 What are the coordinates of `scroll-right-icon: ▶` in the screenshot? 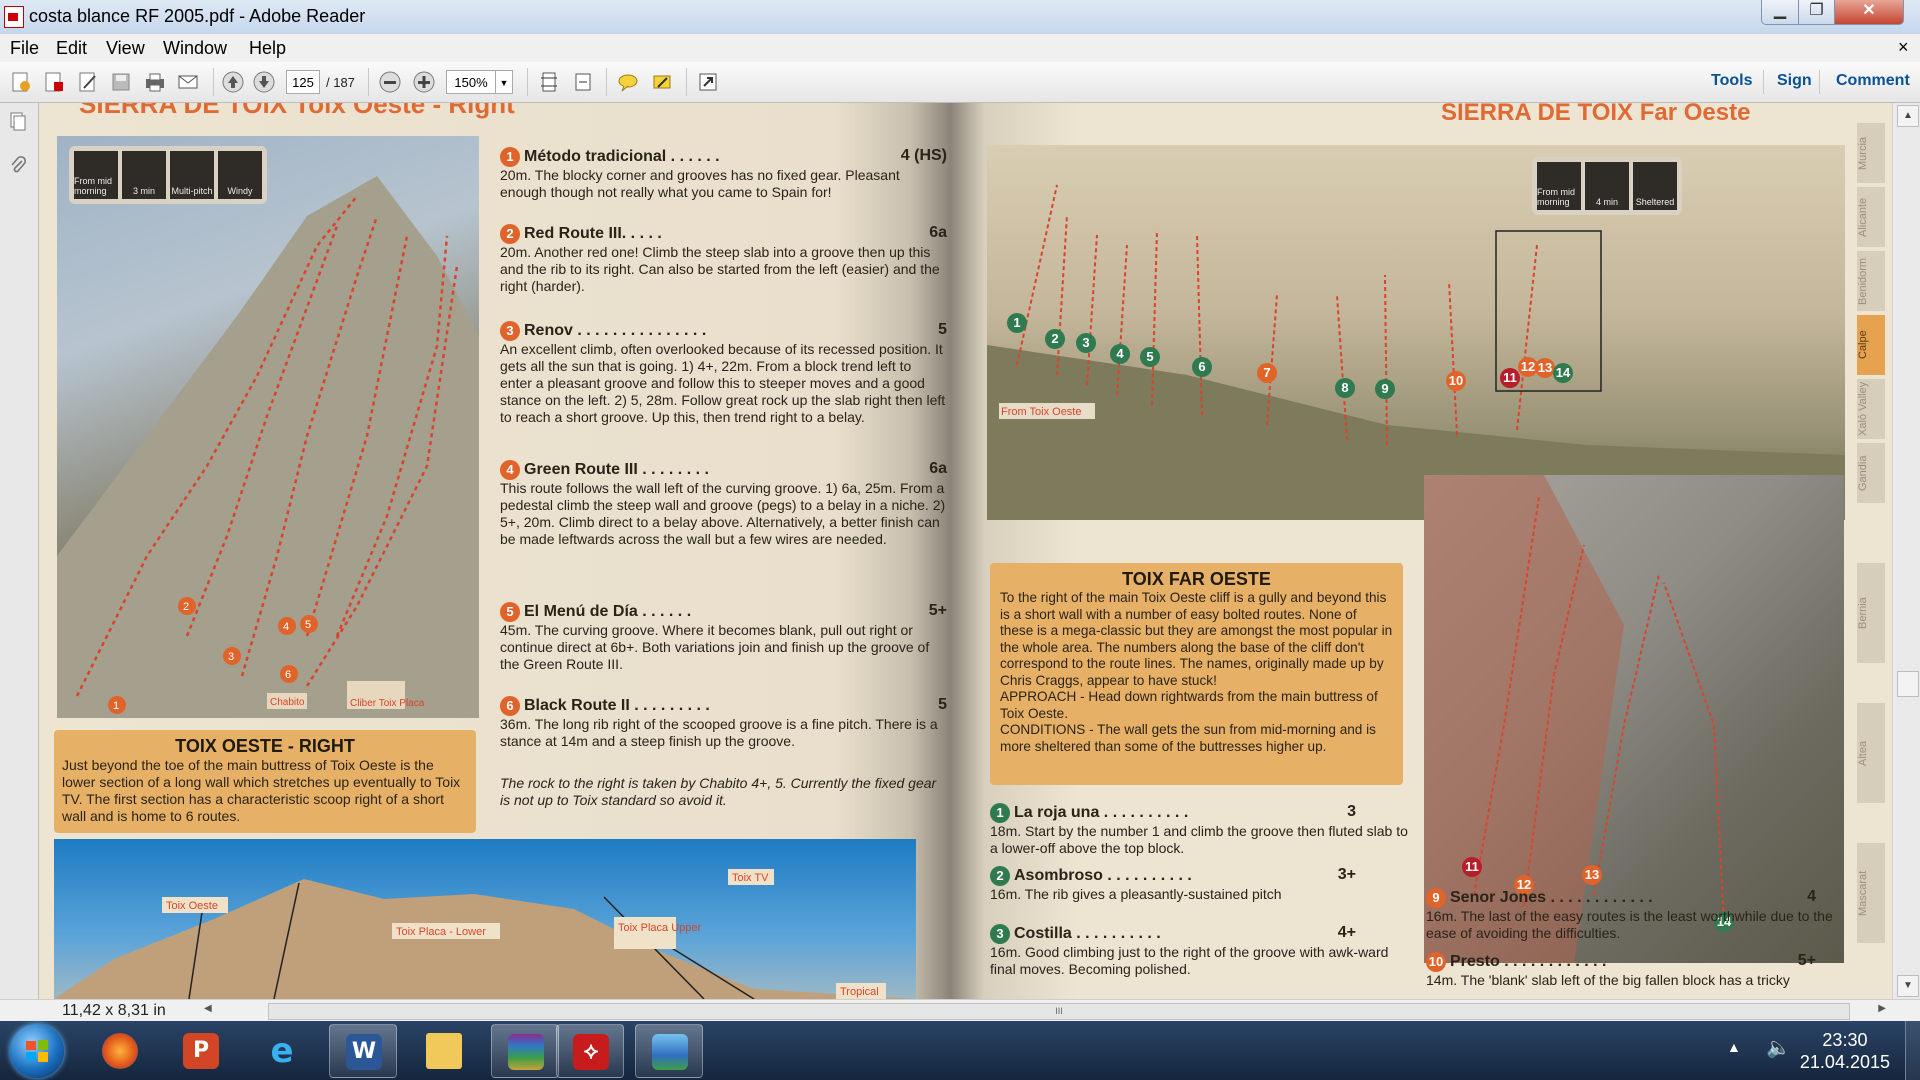 It's located at (1882, 1008).